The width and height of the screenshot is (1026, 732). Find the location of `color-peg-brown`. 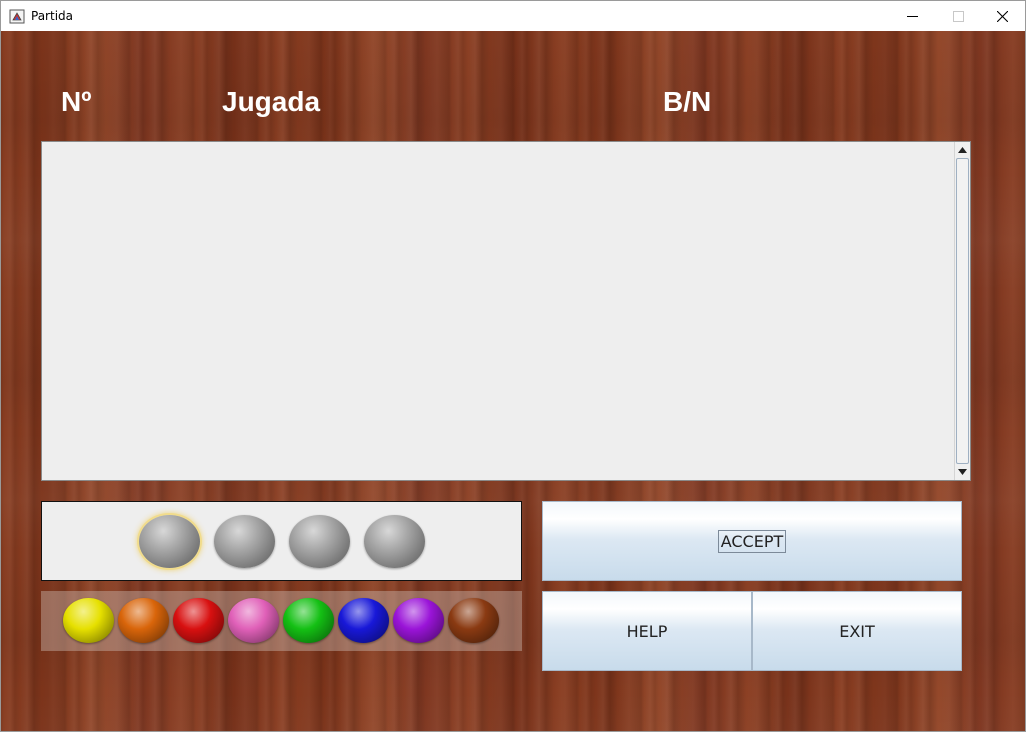

color-peg-brown is located at coordinates (473, 620).